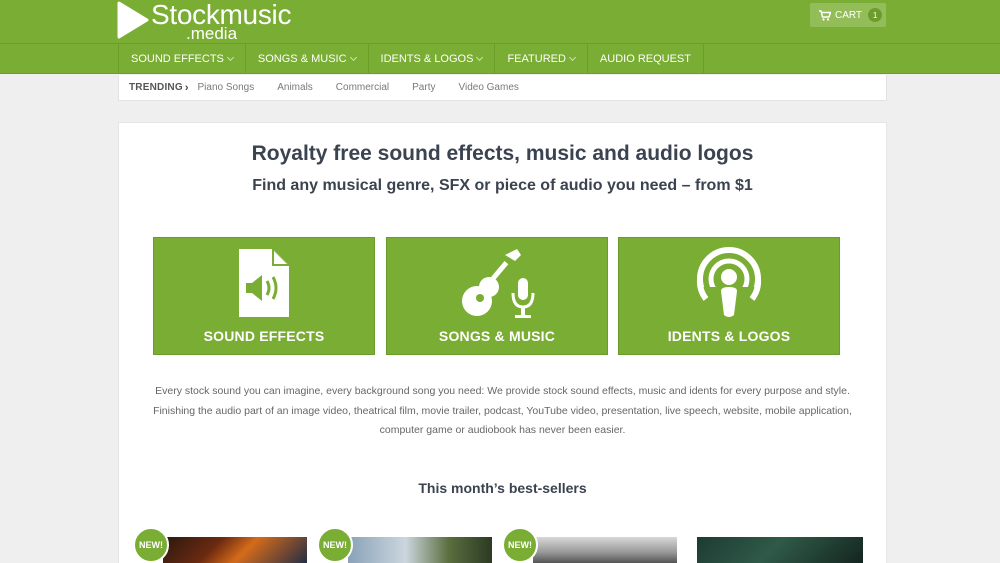 The image size is (1000, 563). What do you see at coordinates (295, 87) in the screenshot?
I see `trending-link: Animals` at bounding box center [295, 87].